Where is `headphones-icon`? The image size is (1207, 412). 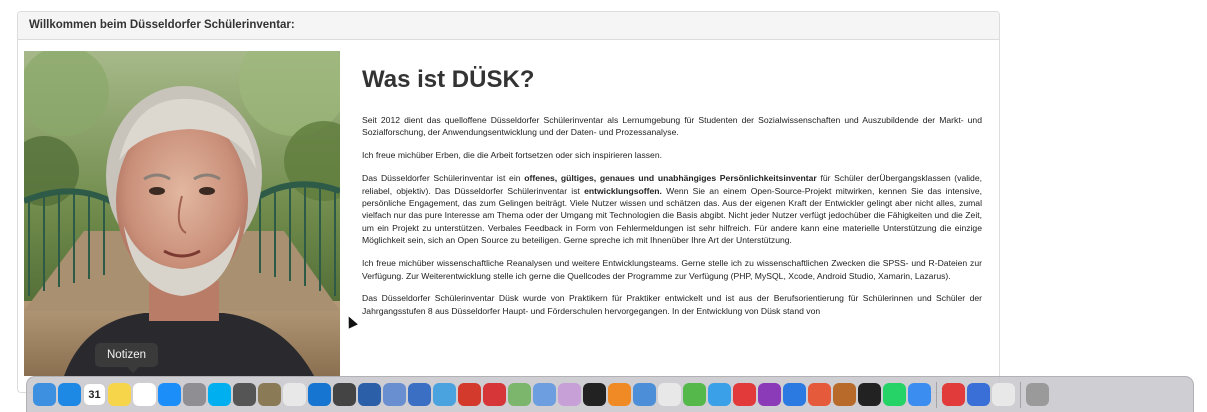 headphones-icon is located at coordinates (769, 394).